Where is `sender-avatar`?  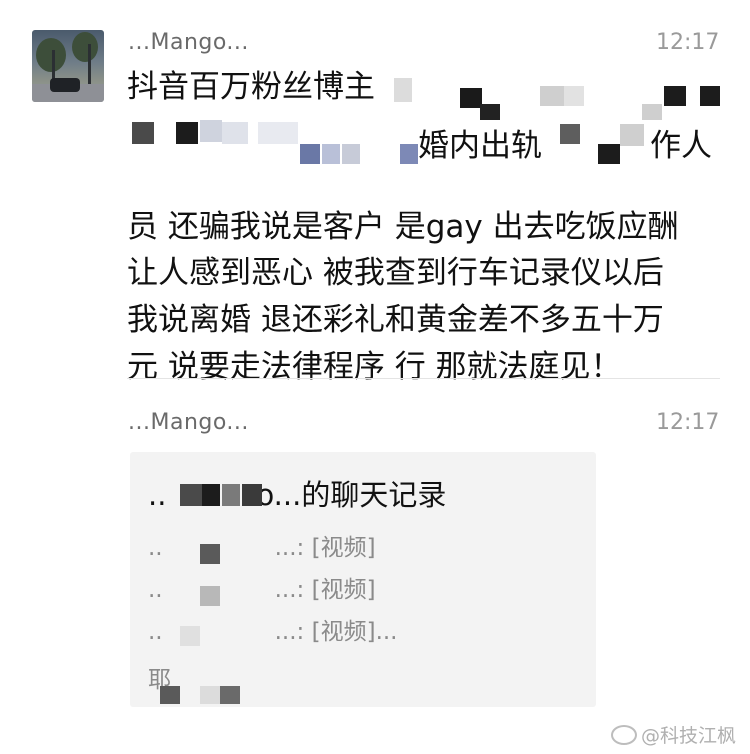 sender-avatar is located at coordinates (68, 66).